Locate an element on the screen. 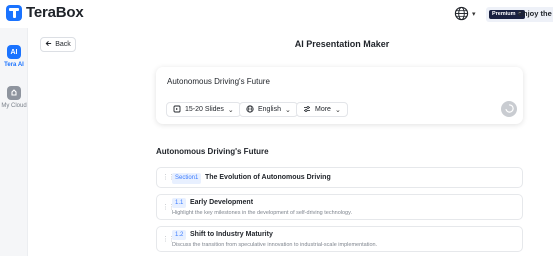 This screenshot has height=256, width=553. slides-count-dropdown: 15-20 Slides ⌄ is located at coordinates (203, 109).